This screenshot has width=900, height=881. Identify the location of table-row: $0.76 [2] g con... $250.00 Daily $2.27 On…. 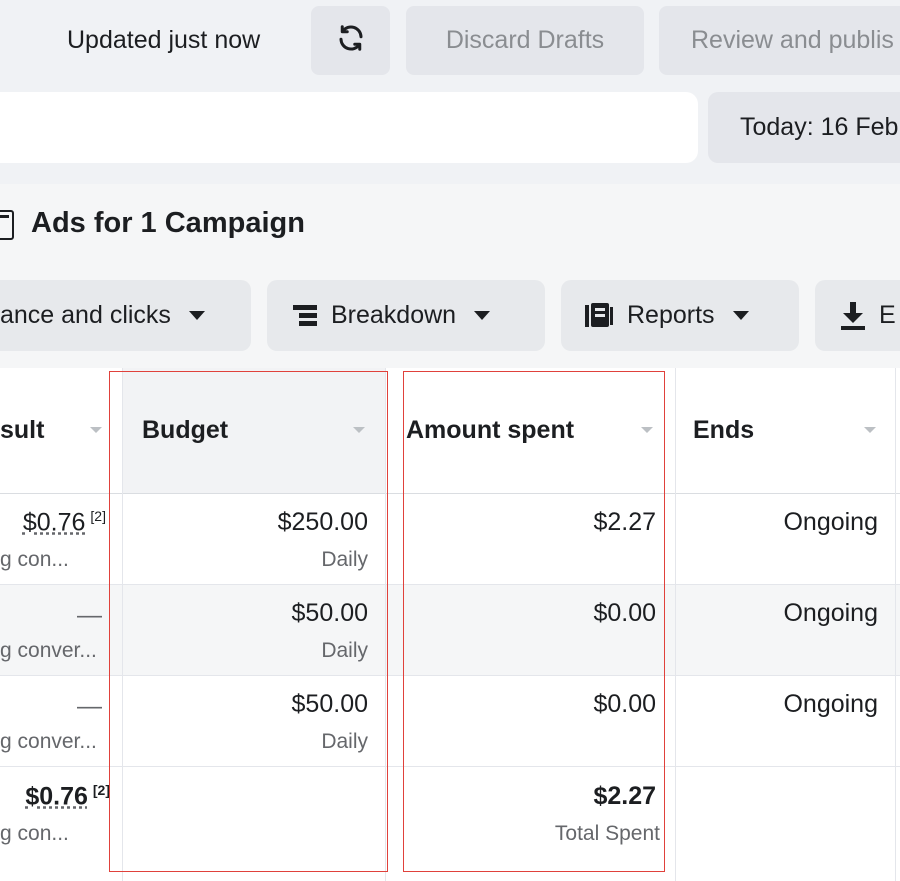
(450, 539).